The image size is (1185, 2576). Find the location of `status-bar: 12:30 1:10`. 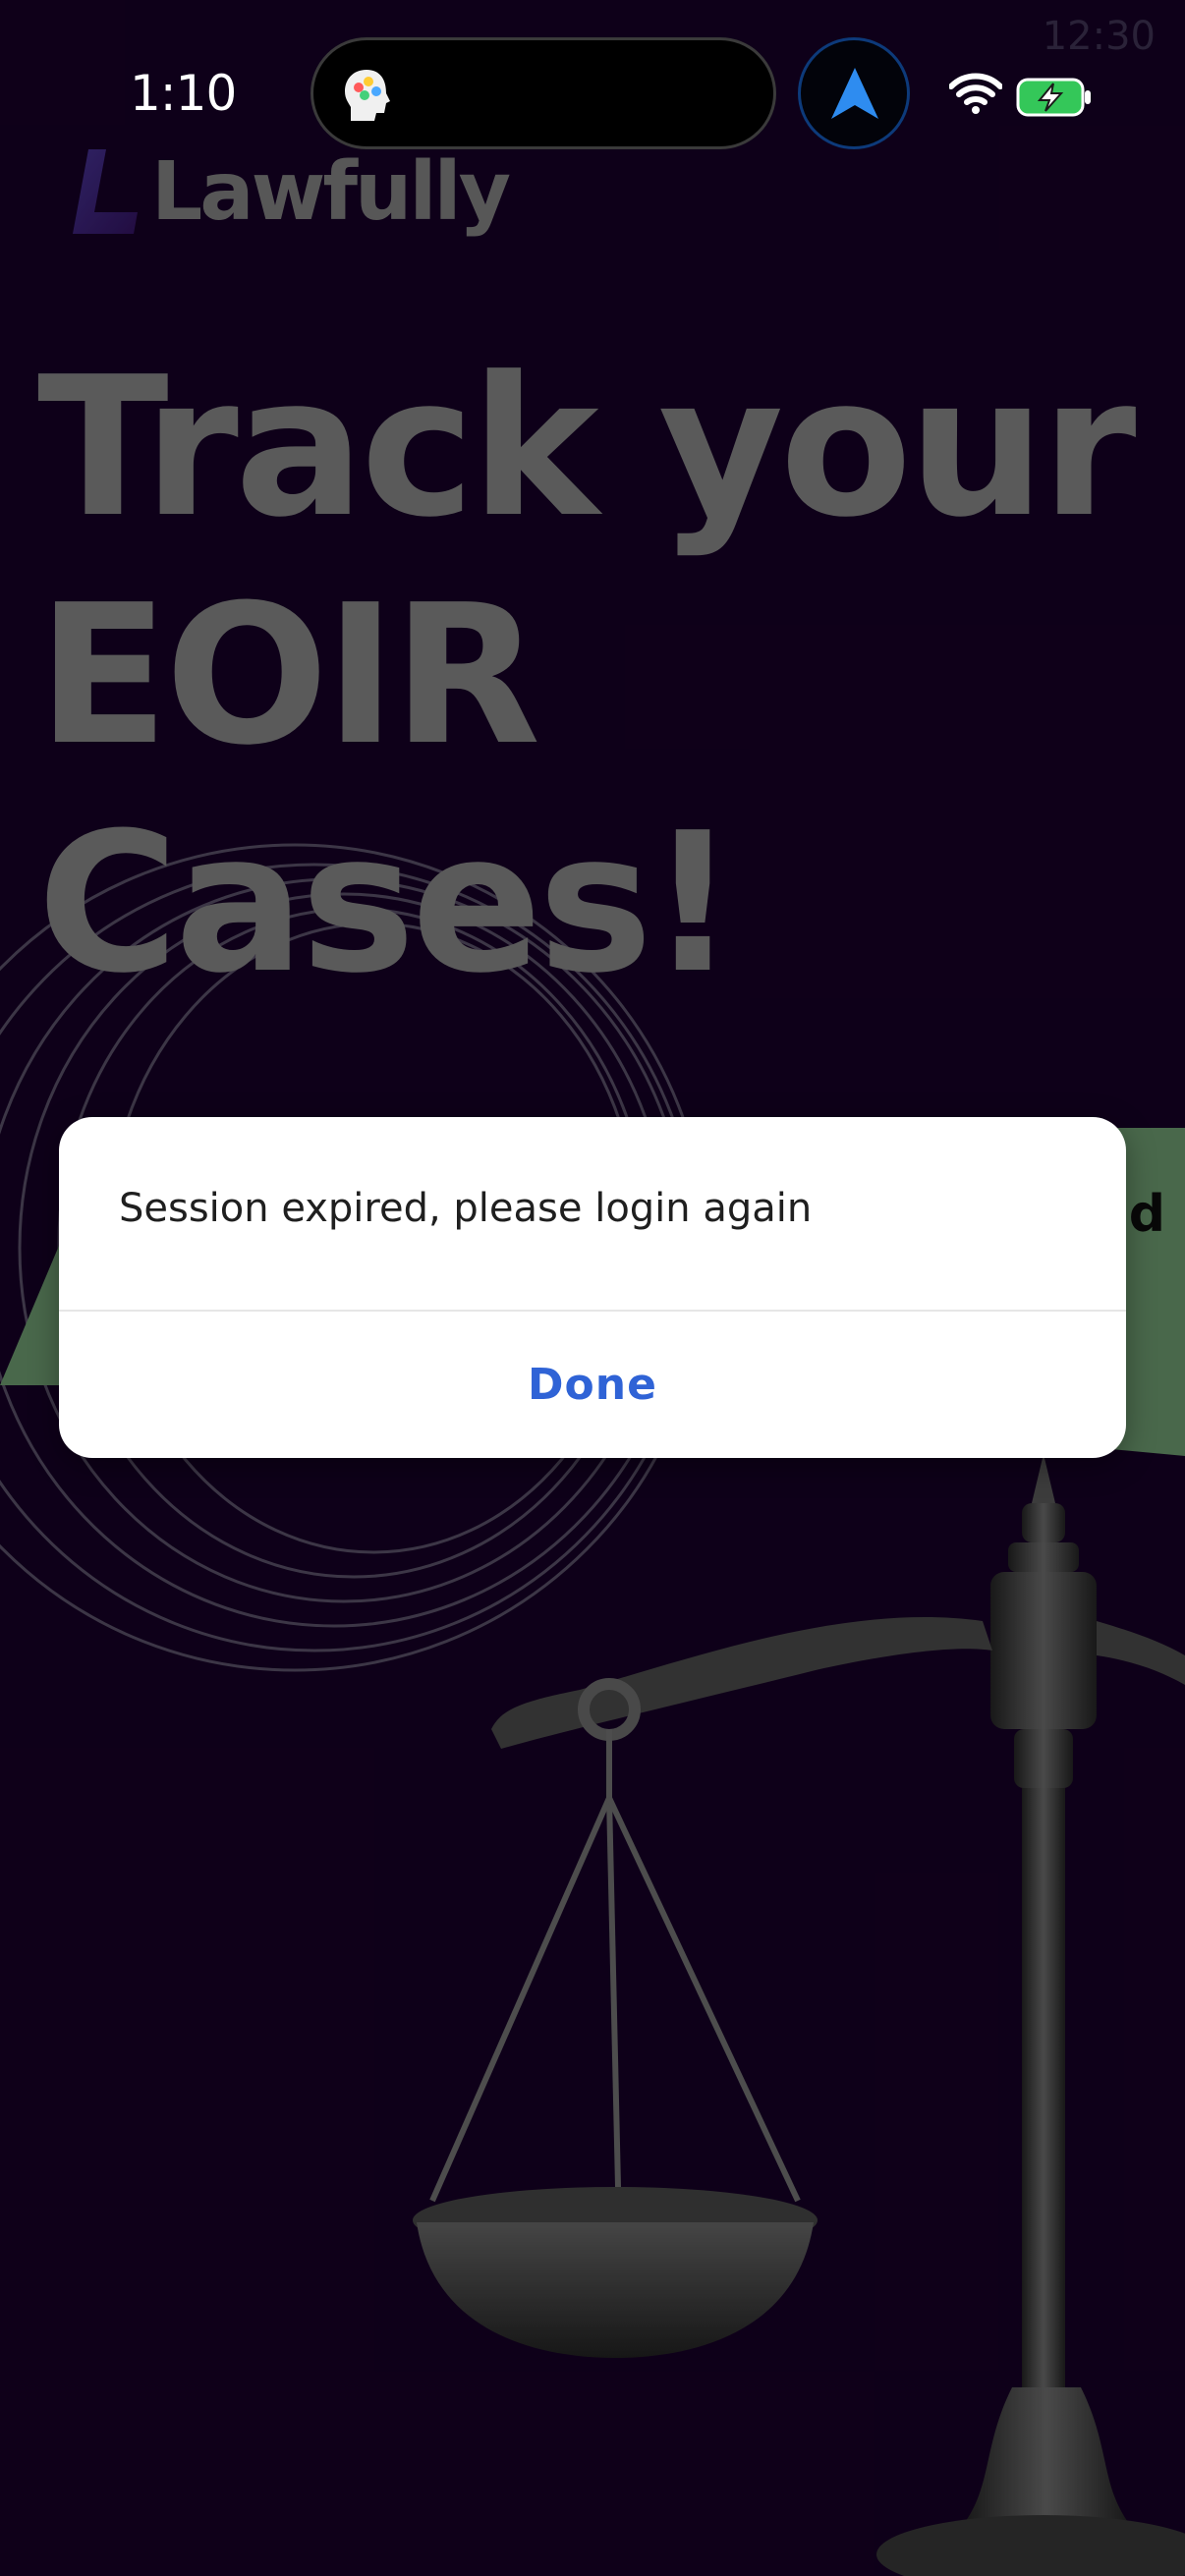

status-bar: 12:30 1:10 is located at coordinates (592, 98).